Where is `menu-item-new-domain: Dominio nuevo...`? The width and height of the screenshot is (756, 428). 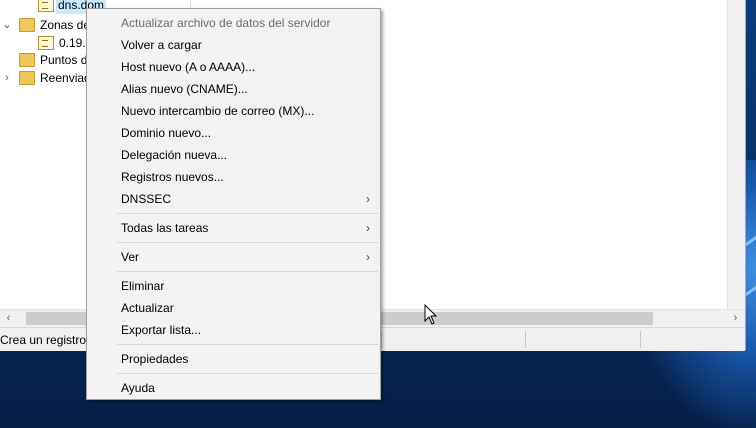
menu-item-new-domain: Dominio nuevo... is located at coordinates (233, 133).